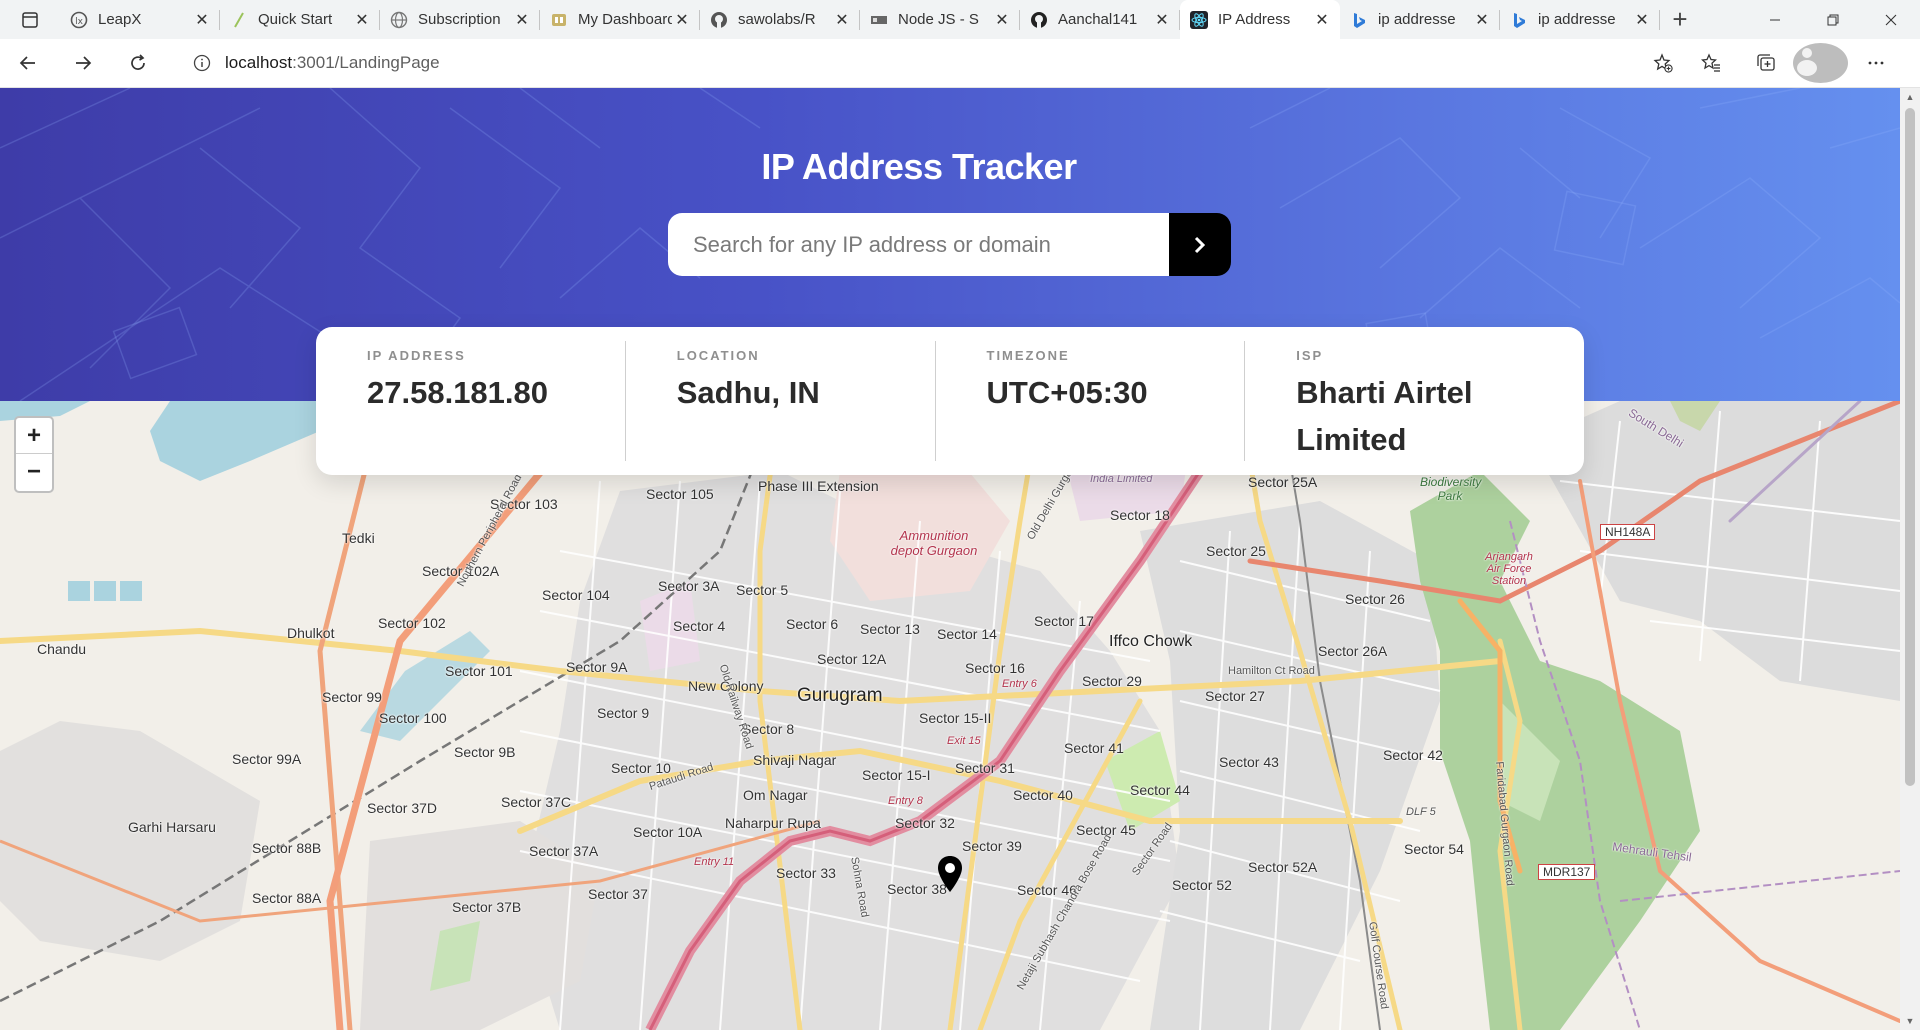 The width and height of the screenshot is (1920, 1030). What do you see at coordinates (576, 595) in the screenshot?
I see `map-label: Sector 104` at bounding box center [576, 595].